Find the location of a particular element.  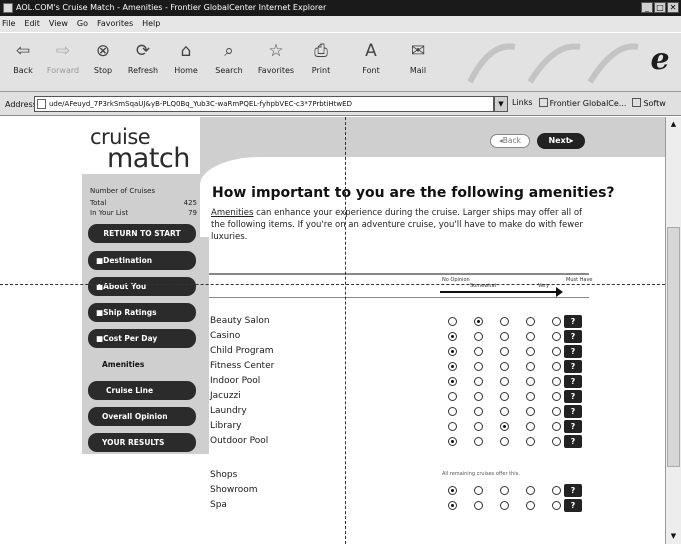

link-software: Softw is located at coordinates (649, 103).